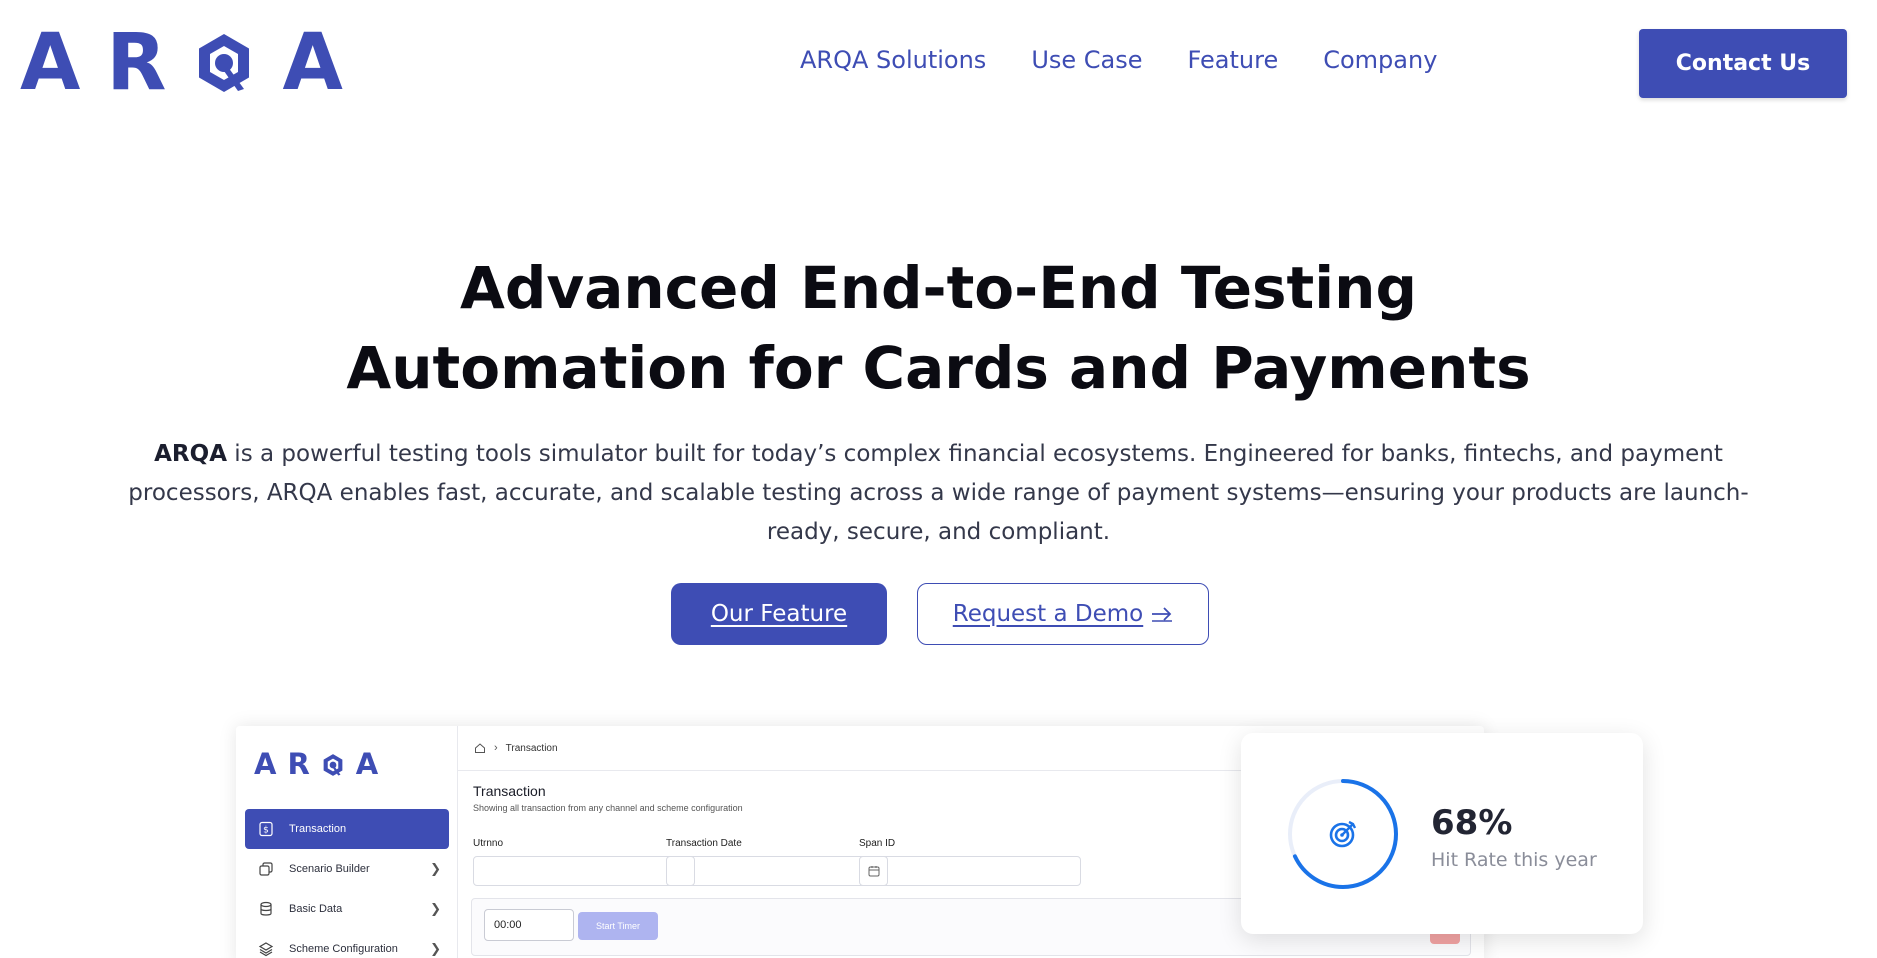 The height and width of the screenshot is (958, 1877). I want to click on logo-letter-a2: A, so click(312, 62).